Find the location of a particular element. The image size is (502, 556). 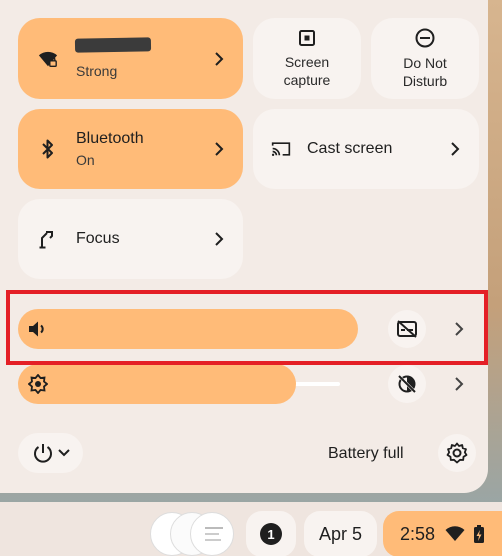

night-light-toggle is located at coordinates (407, 384).